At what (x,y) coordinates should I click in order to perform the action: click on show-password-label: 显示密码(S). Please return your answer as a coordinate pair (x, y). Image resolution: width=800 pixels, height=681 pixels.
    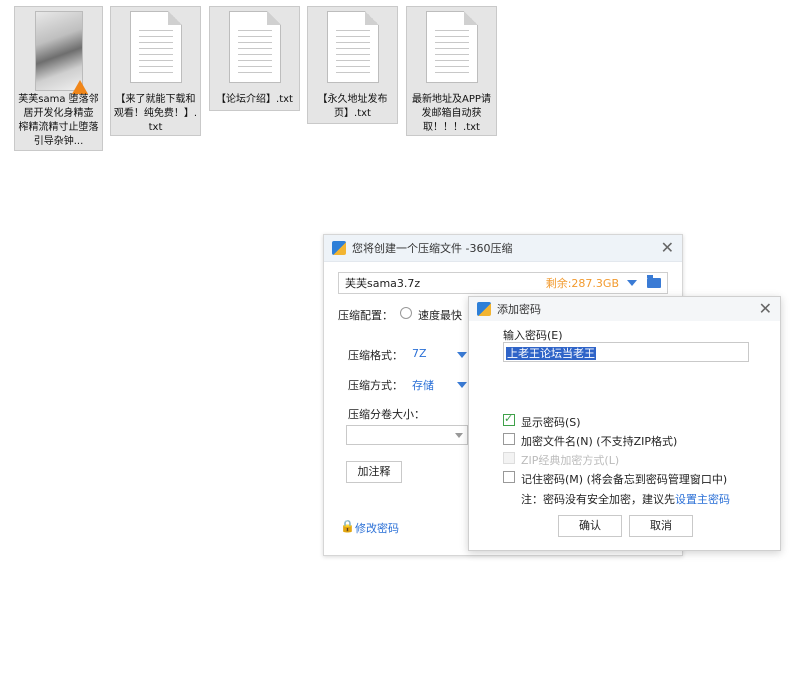
    Looking at the image, I should click on (551, 422).